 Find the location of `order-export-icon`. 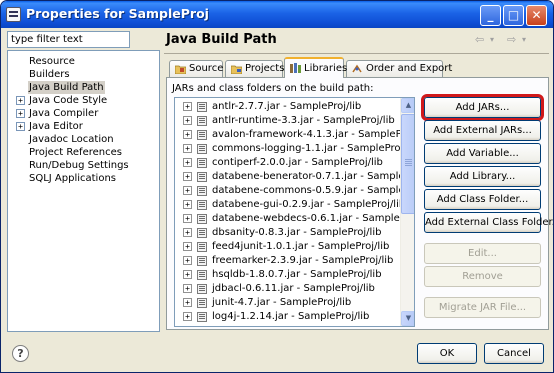

order-export-icon is located at coordinates (357, 68).